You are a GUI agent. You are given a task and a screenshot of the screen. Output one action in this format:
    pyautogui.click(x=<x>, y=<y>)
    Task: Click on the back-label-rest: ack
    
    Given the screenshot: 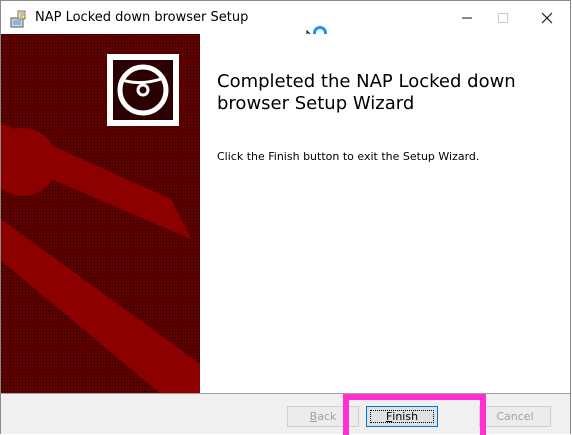 What is the action you would take?
    pyautogui.click(x=327, y=416)
    